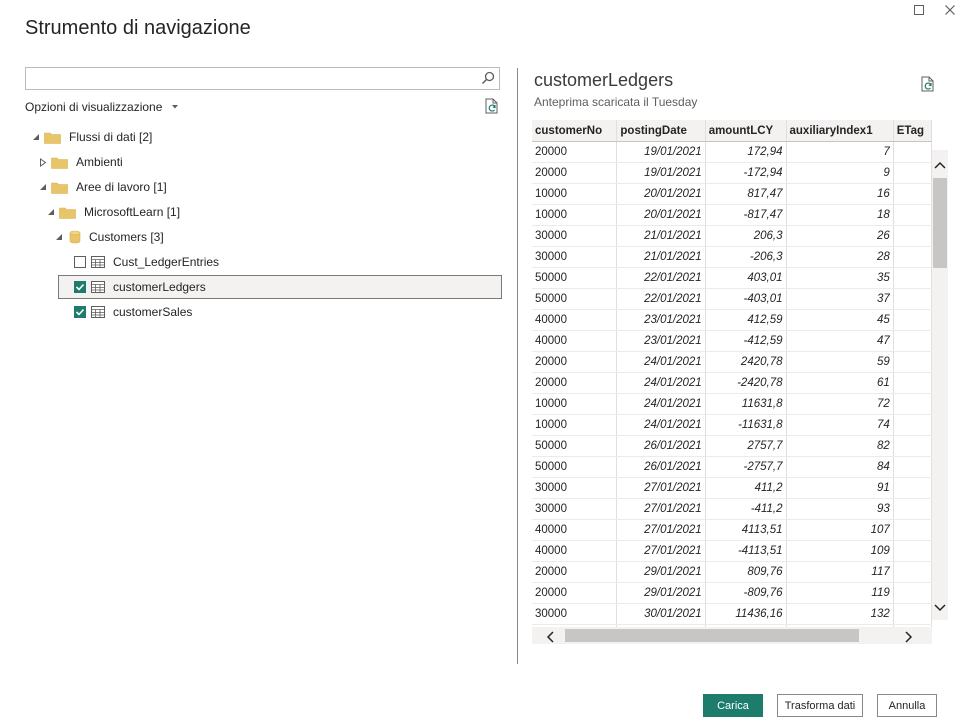  What do you see at coordinates (113, 212) in the screenshot?
I see `tree-item-microsoftlearn: MicrosoftLearn [1]` at bounding box center [113, 212].